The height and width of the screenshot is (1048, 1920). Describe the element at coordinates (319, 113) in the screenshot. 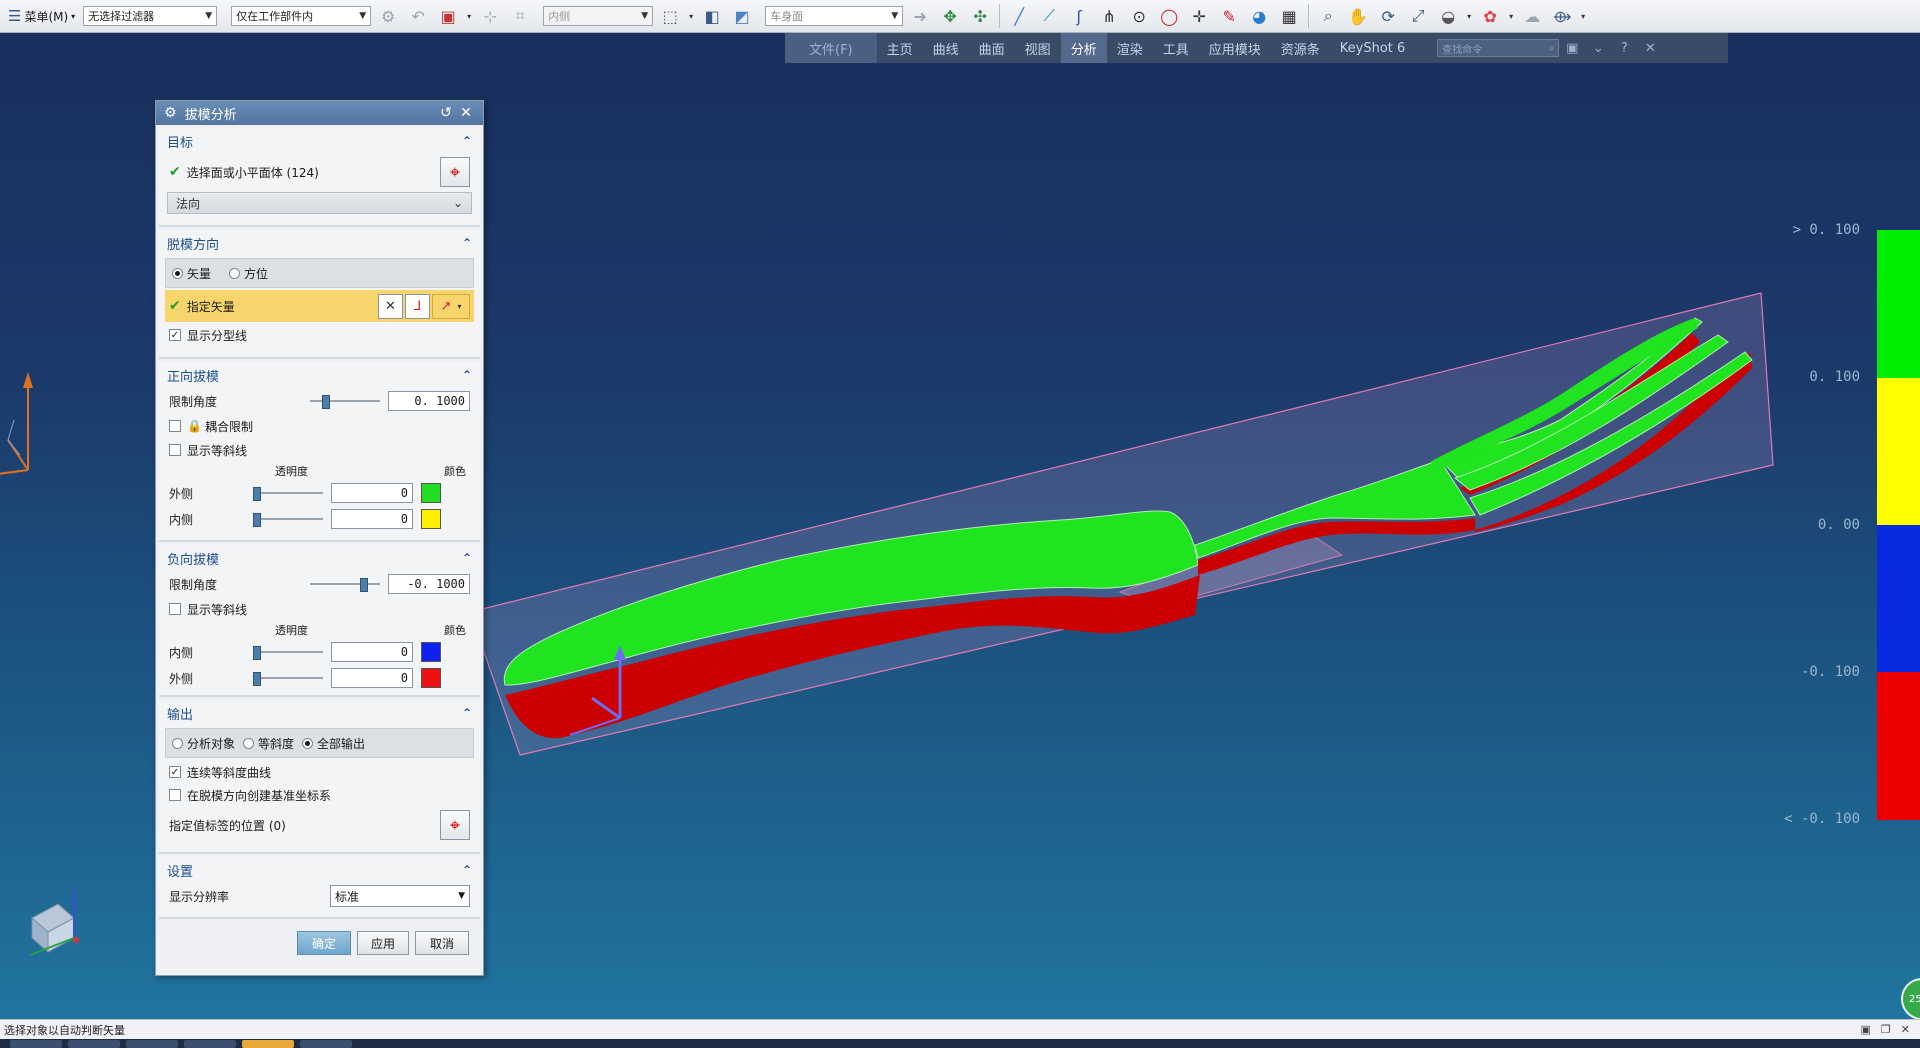

I see `dialog-title-bar: ⚙ 拔模分析 ↺ ✕` at that location.